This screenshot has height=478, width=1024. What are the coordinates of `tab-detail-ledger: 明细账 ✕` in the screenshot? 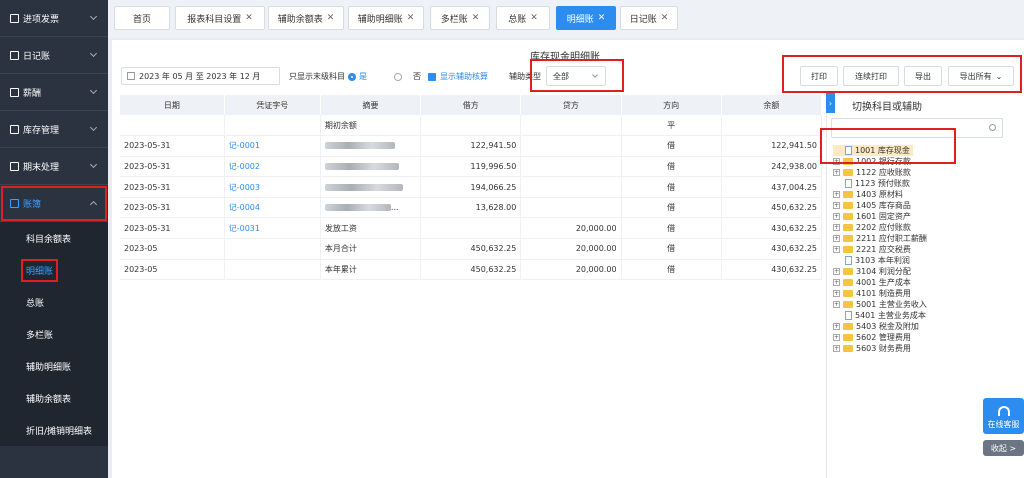 It's located at (586, 18).